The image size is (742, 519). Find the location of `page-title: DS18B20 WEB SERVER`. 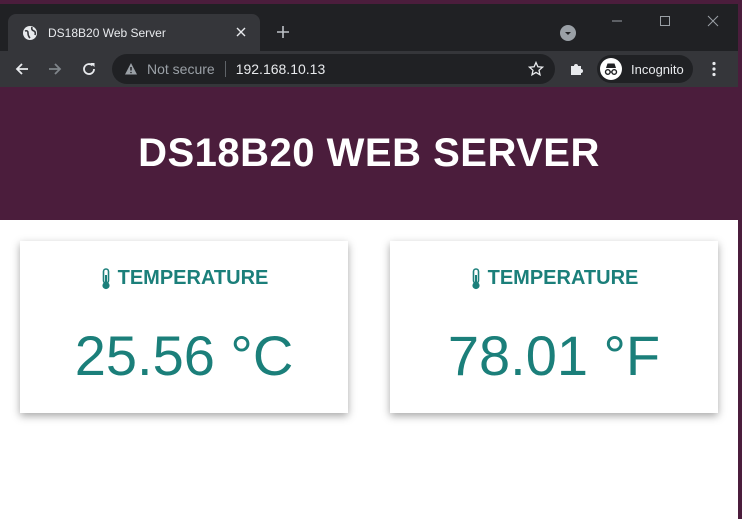

page-title: DS18B20 WEB SERVER is located at coordinates (369, 153).